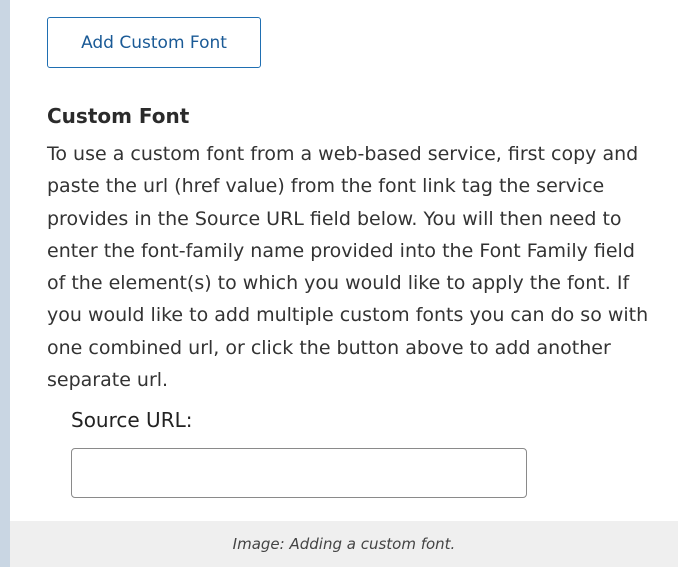 The width and height of the screenshot is (678, 567). What do you see at coordinates (118, 116) in the screenshot?
I see `custom-font-heading: Custom Font` at bounding box center [118, 116].